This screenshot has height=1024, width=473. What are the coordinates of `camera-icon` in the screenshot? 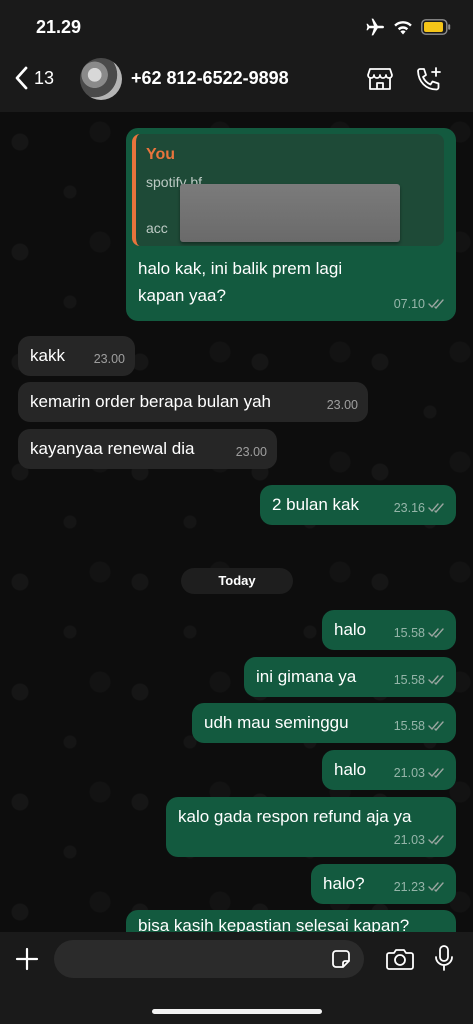 It's located at (400, 959).